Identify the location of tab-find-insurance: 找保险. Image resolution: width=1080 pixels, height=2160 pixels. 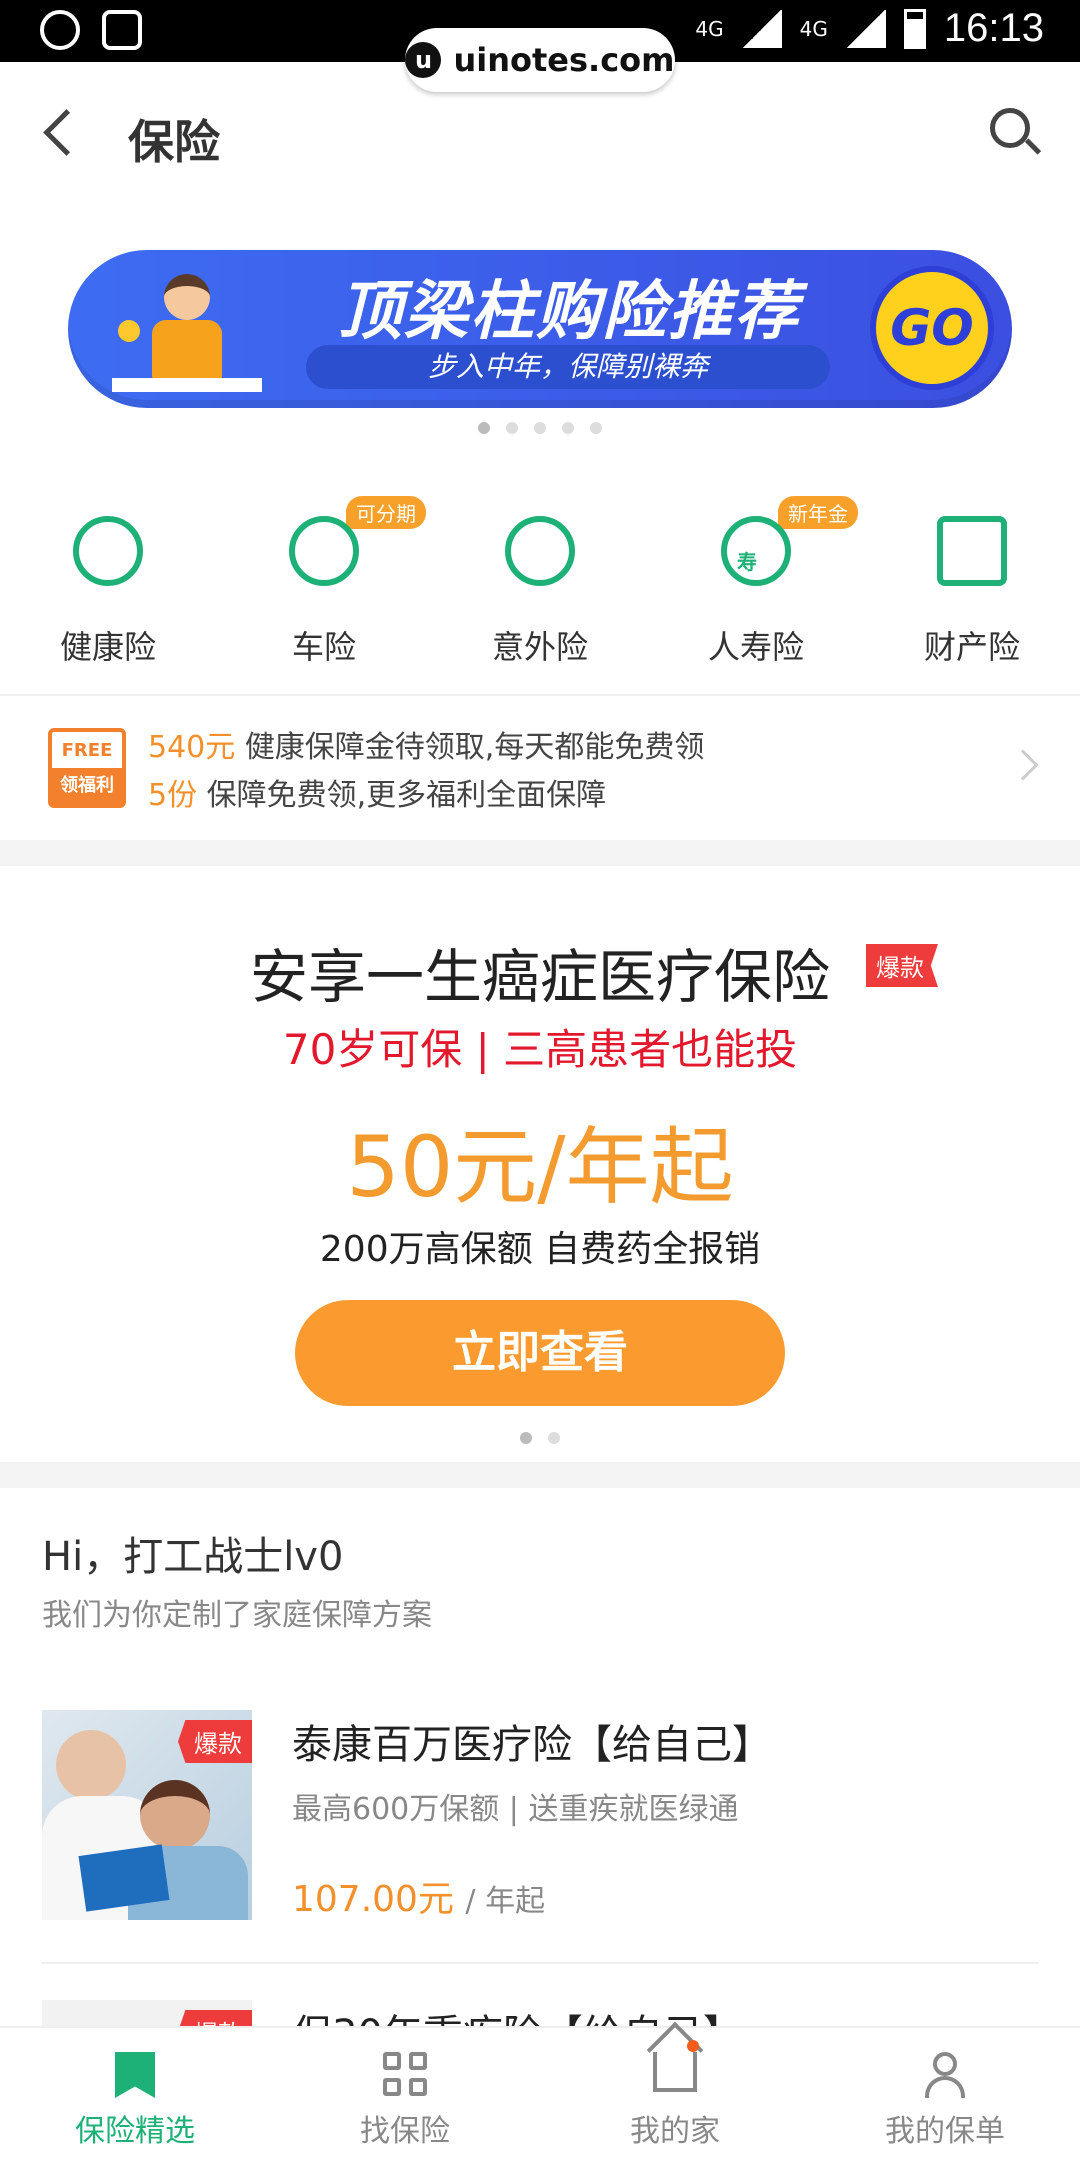
(405, 2094).